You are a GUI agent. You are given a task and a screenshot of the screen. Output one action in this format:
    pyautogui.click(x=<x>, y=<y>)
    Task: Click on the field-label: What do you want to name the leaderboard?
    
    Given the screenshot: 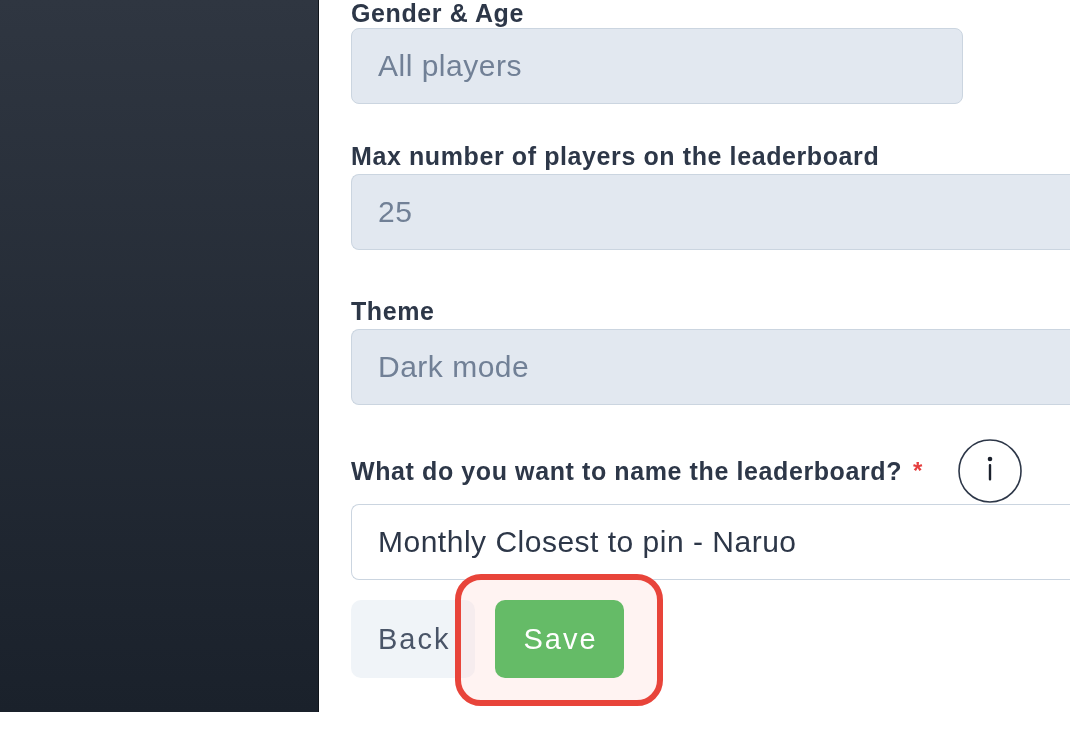 What is the action you would take?
    pyautogui.click(x=627, y=471)
    